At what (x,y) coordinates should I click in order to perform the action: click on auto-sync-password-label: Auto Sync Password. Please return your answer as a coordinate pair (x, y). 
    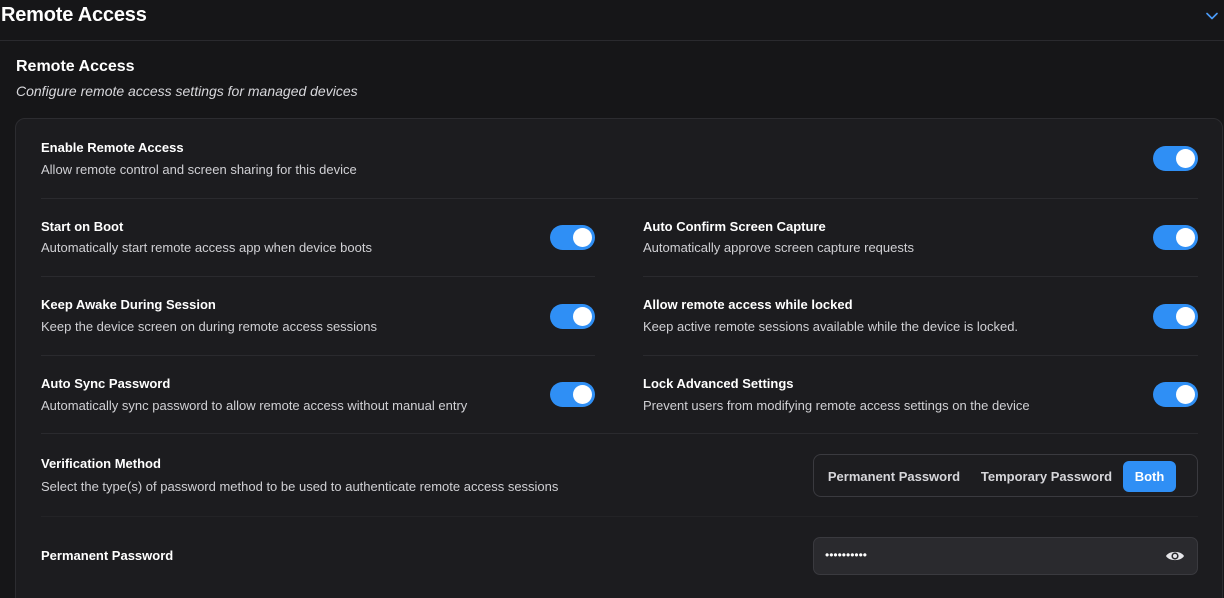
    Looking at the image, I should click on (106, 383).